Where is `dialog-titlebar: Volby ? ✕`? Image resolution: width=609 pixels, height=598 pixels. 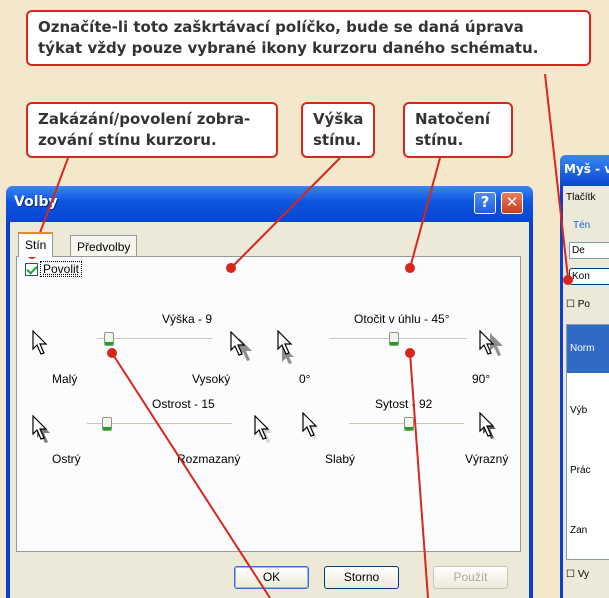 dialog-titlebar: Volby ? ✕ is located at coordinates (269, 204).